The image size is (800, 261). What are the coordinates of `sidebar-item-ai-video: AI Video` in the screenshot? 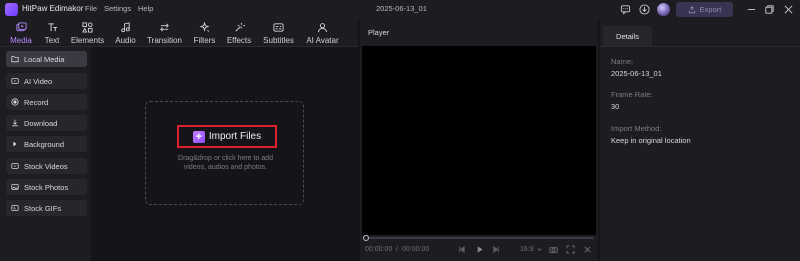 It's located at (46, 81).